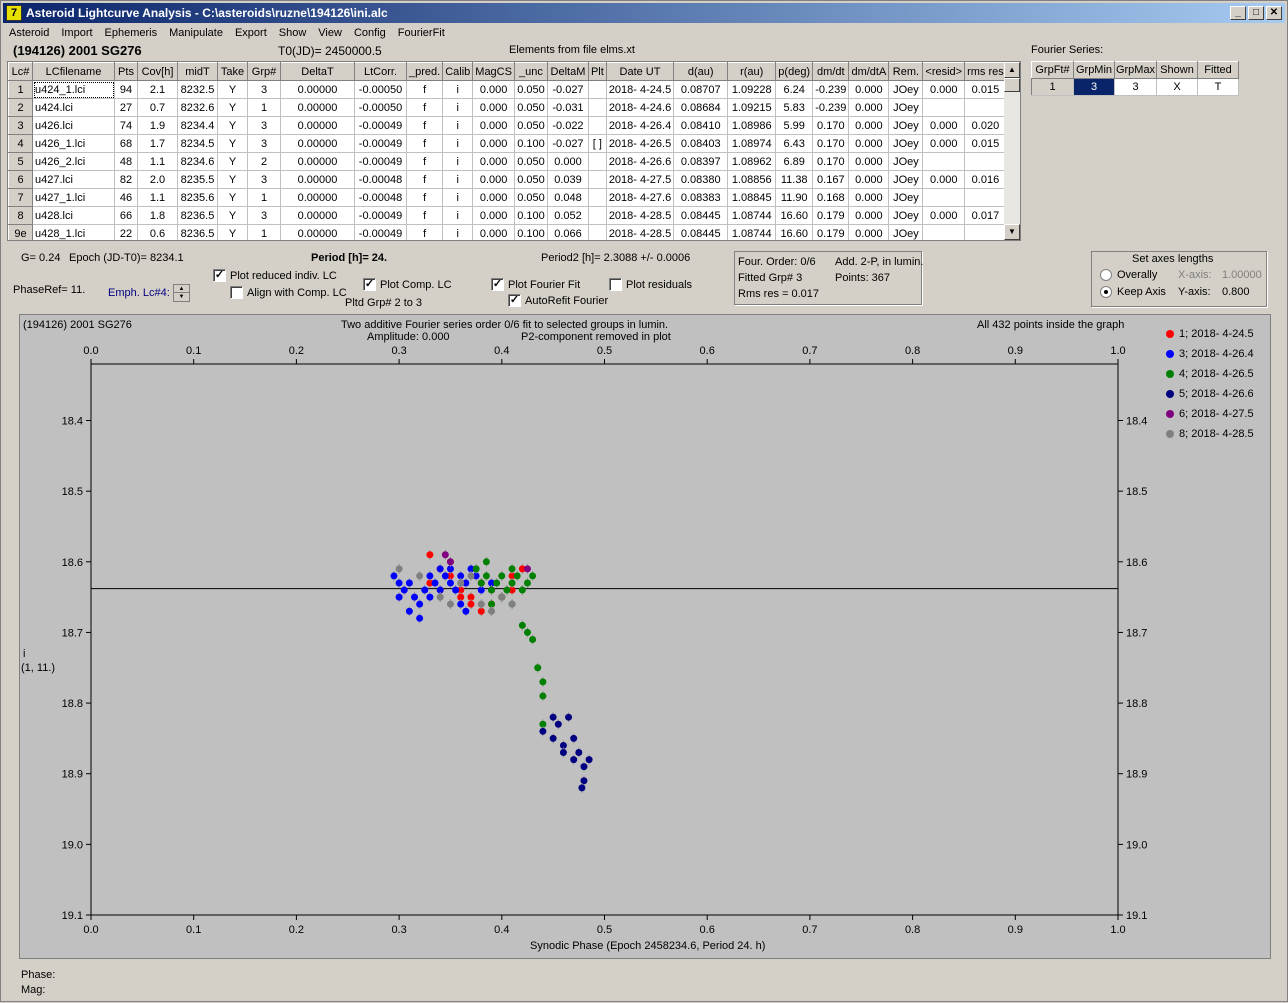 The width and height of the screenshot is (1288, 1003). Describe the element at coordinates (72, 845) in the screenshot. I see `y-tick-label-left: 19.0` at that location.